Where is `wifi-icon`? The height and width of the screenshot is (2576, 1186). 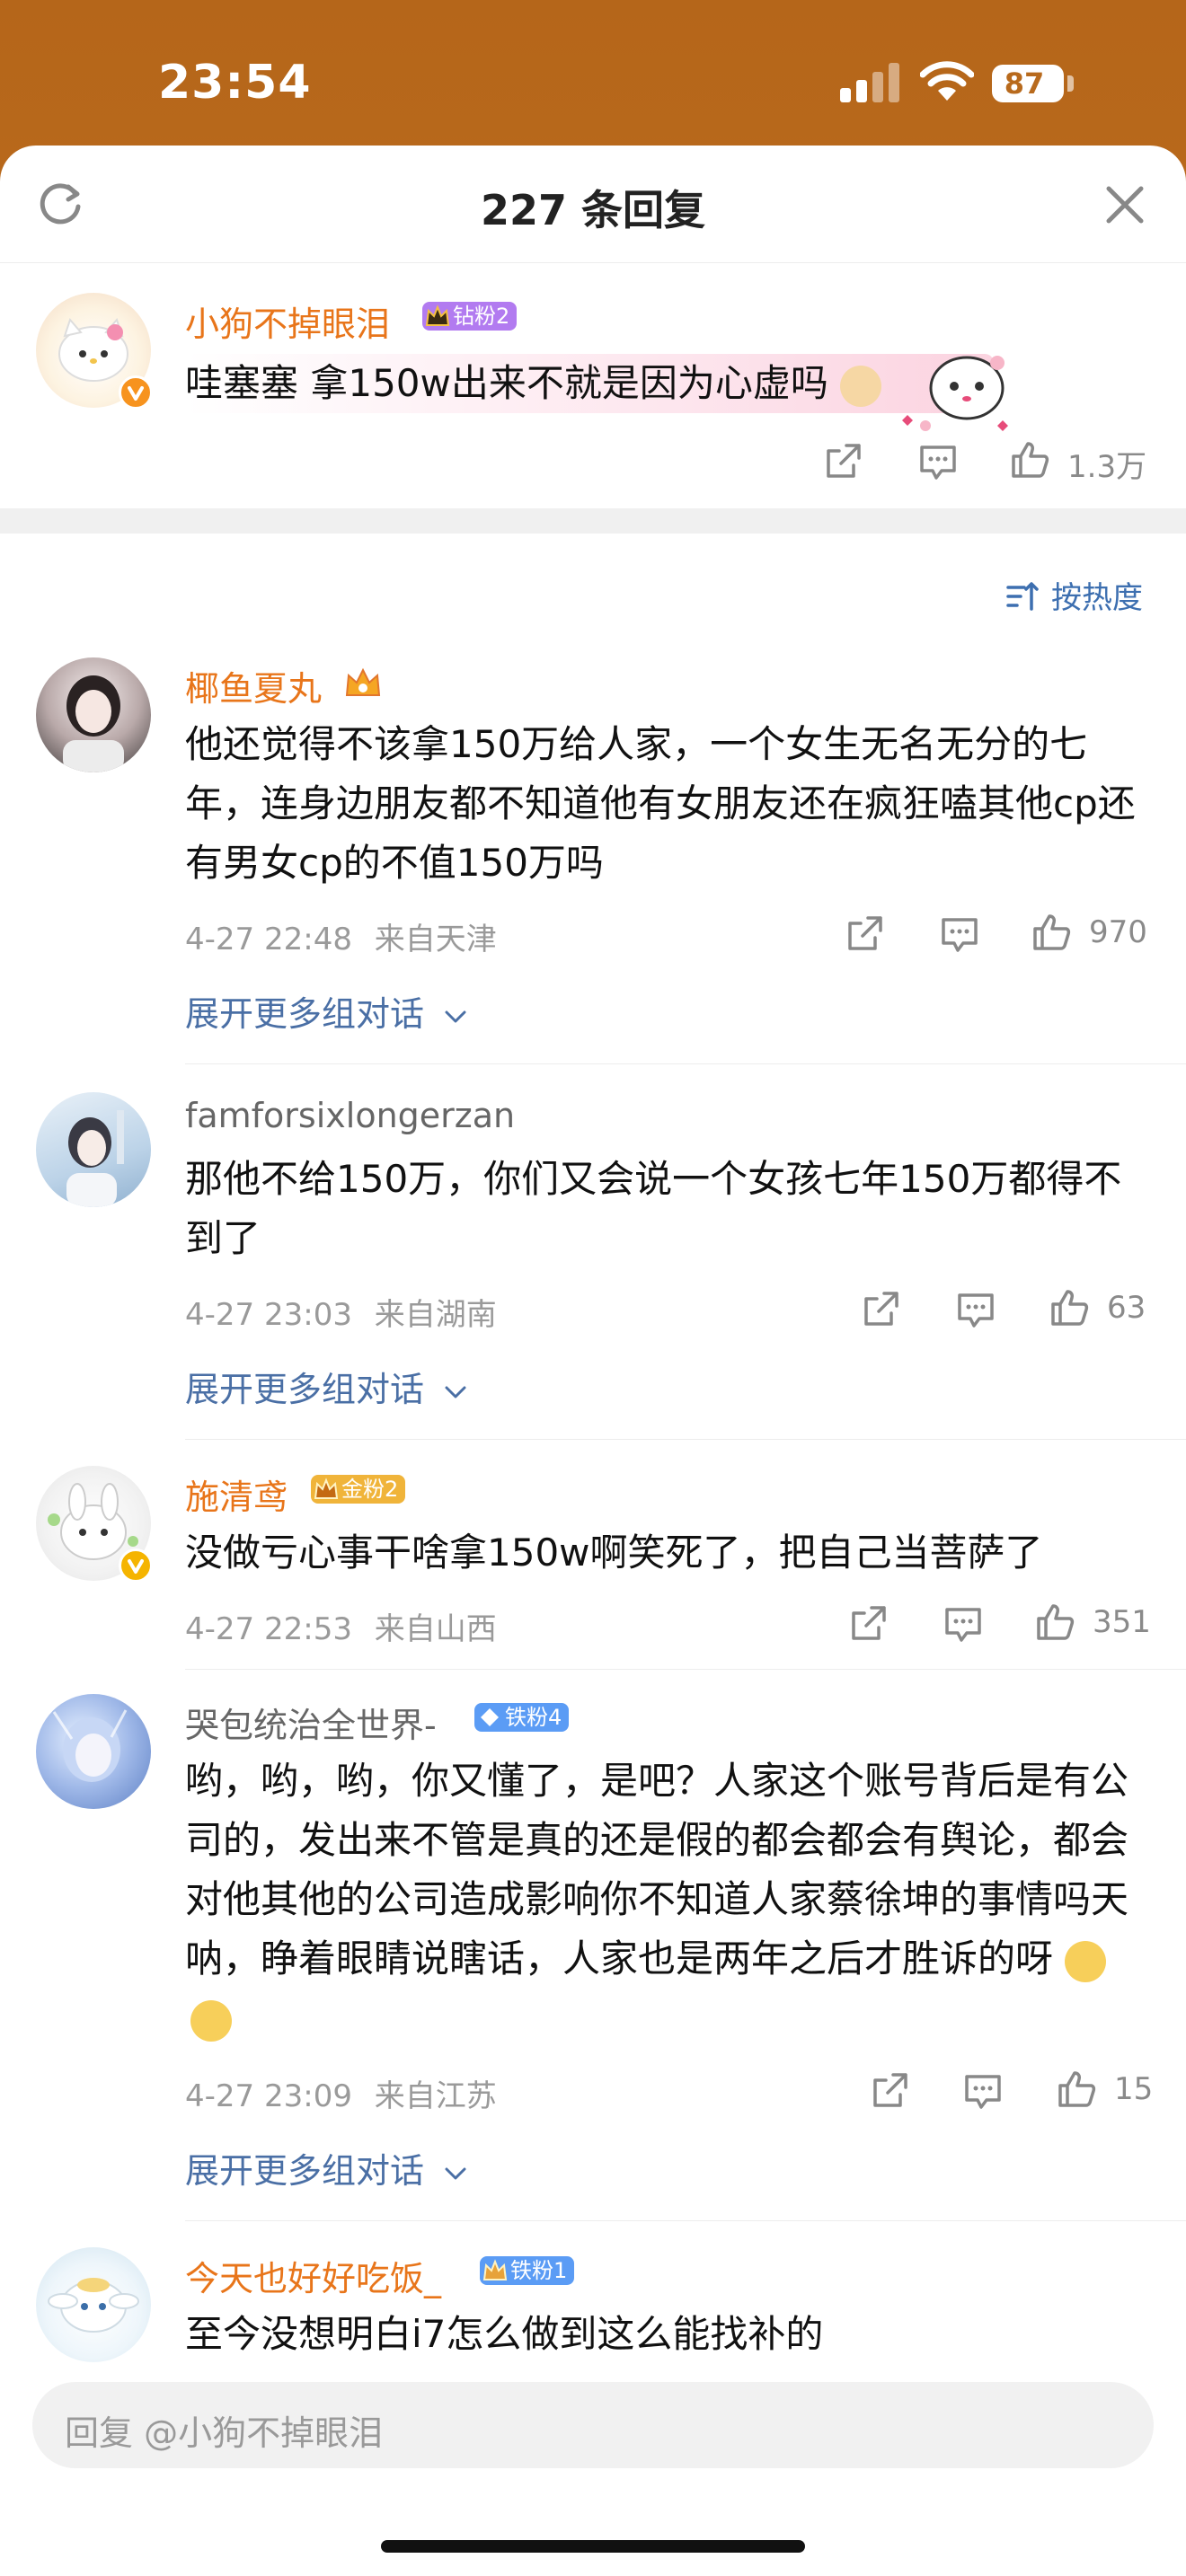
wifi-icon is located at coordinates (947, 81).